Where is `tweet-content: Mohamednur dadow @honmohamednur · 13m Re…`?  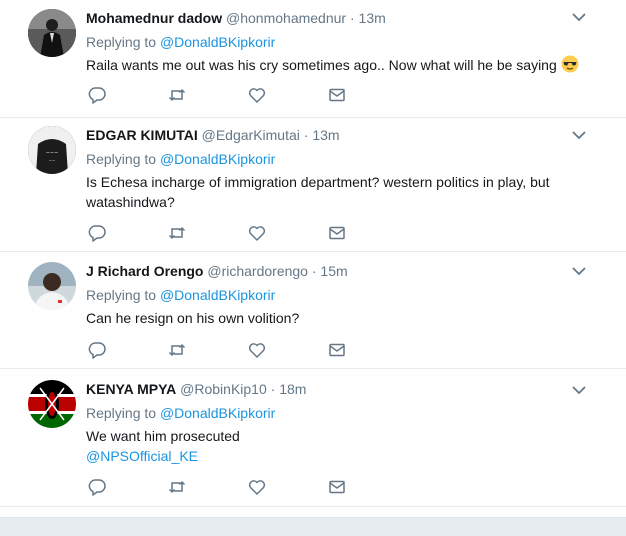 tweet-content: Mohamednur dadow @honmohamednur · 13m Re… is located at coordinates (336, 42).